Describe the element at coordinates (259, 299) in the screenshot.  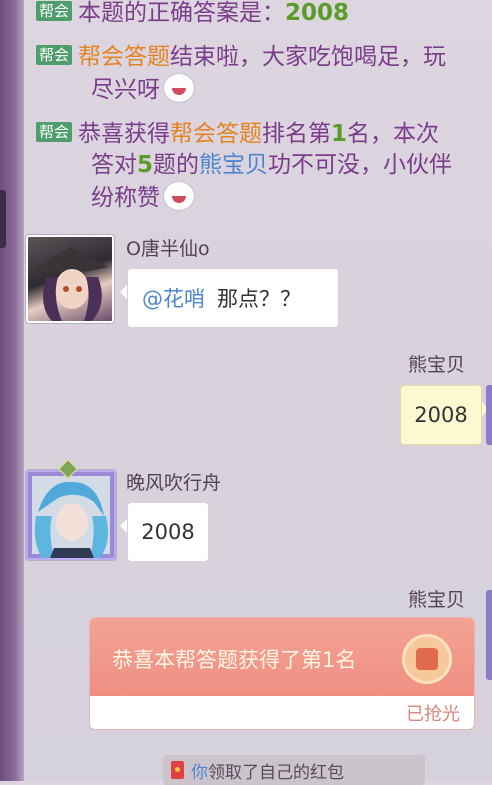
I see `message-text: 那点？？` at that location.